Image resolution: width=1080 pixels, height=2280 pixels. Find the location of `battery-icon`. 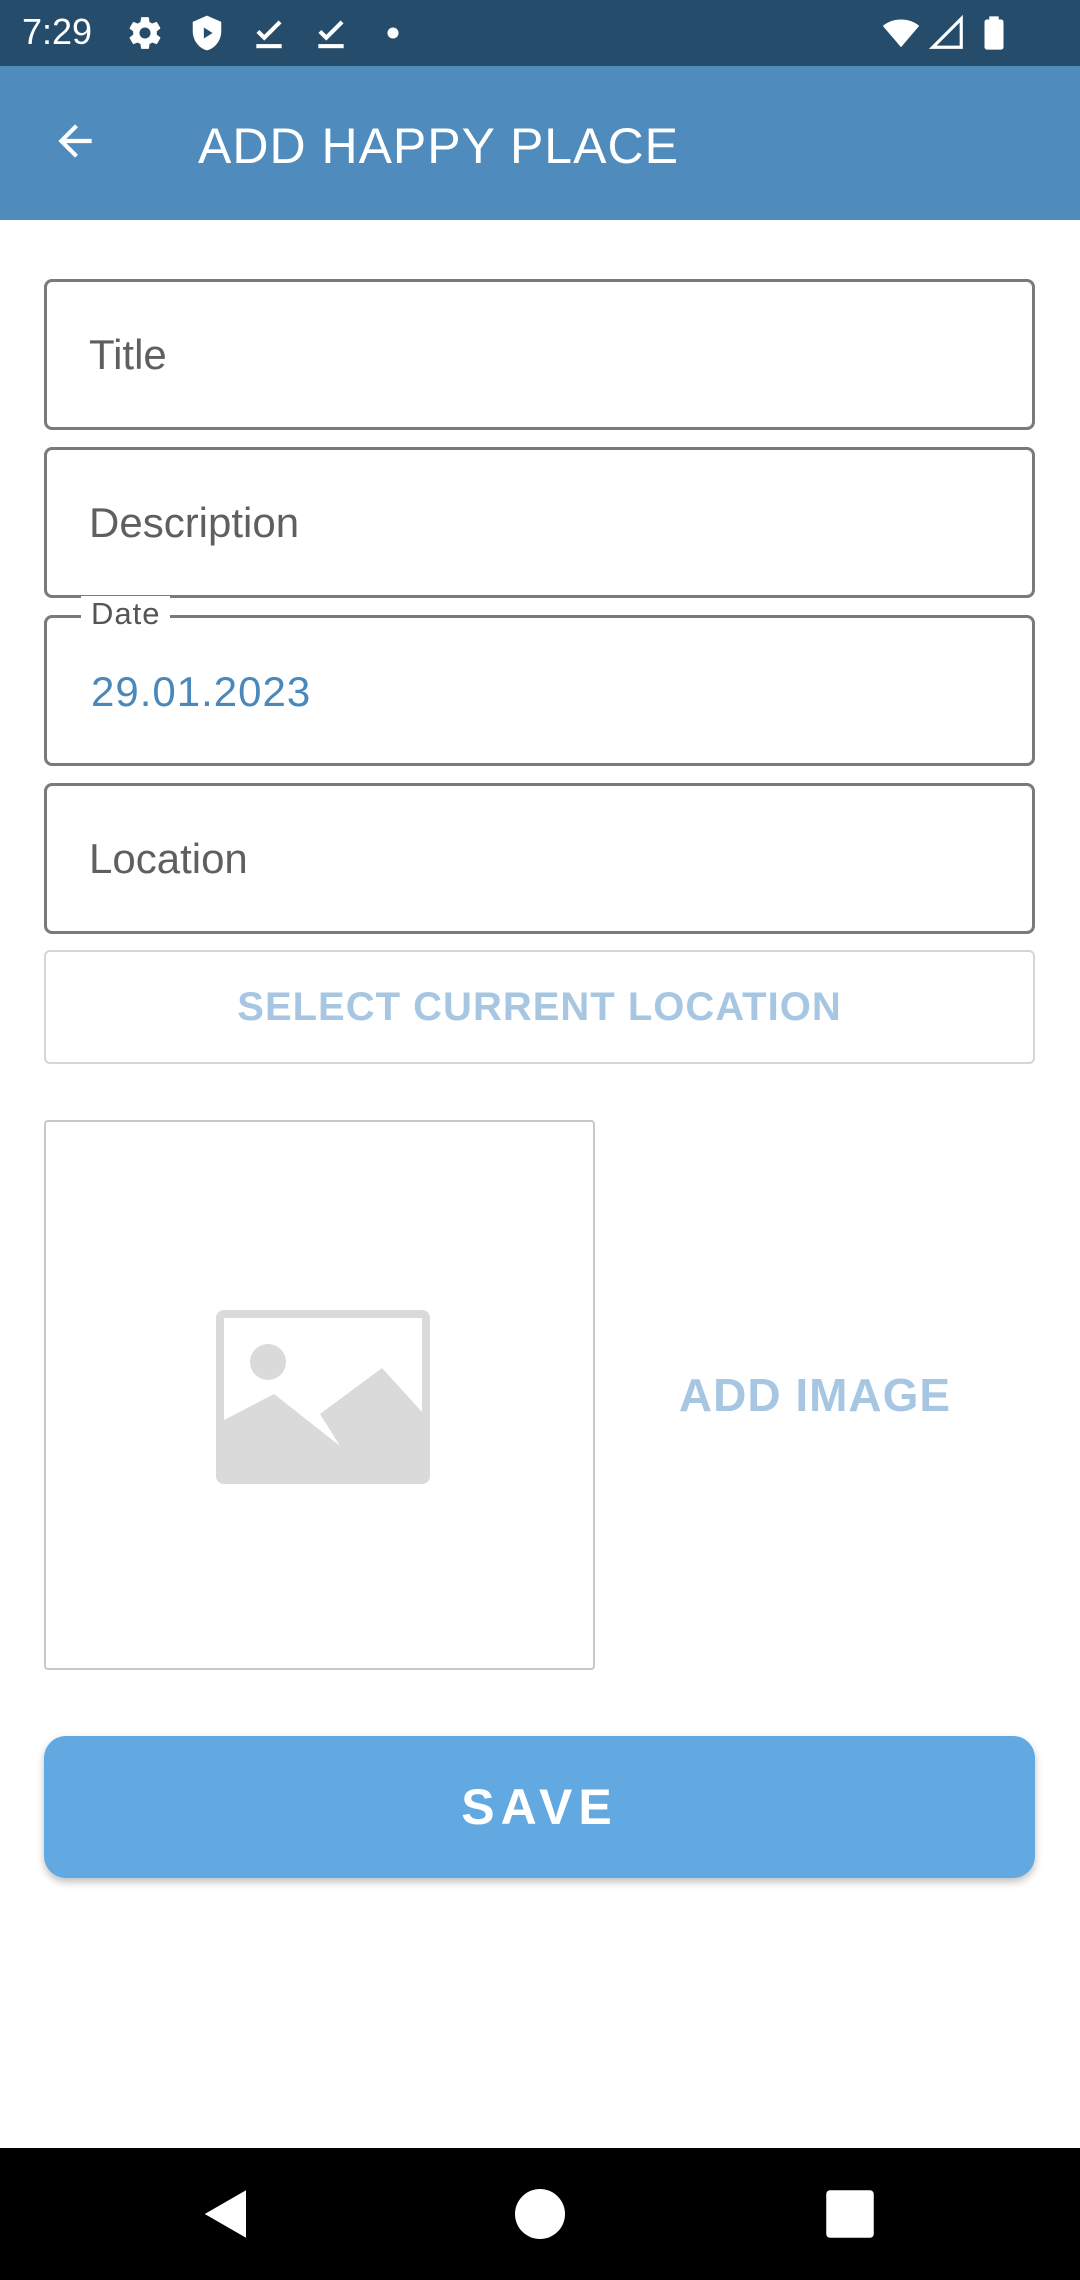

battery-icon is located at coordinates (994, 33).